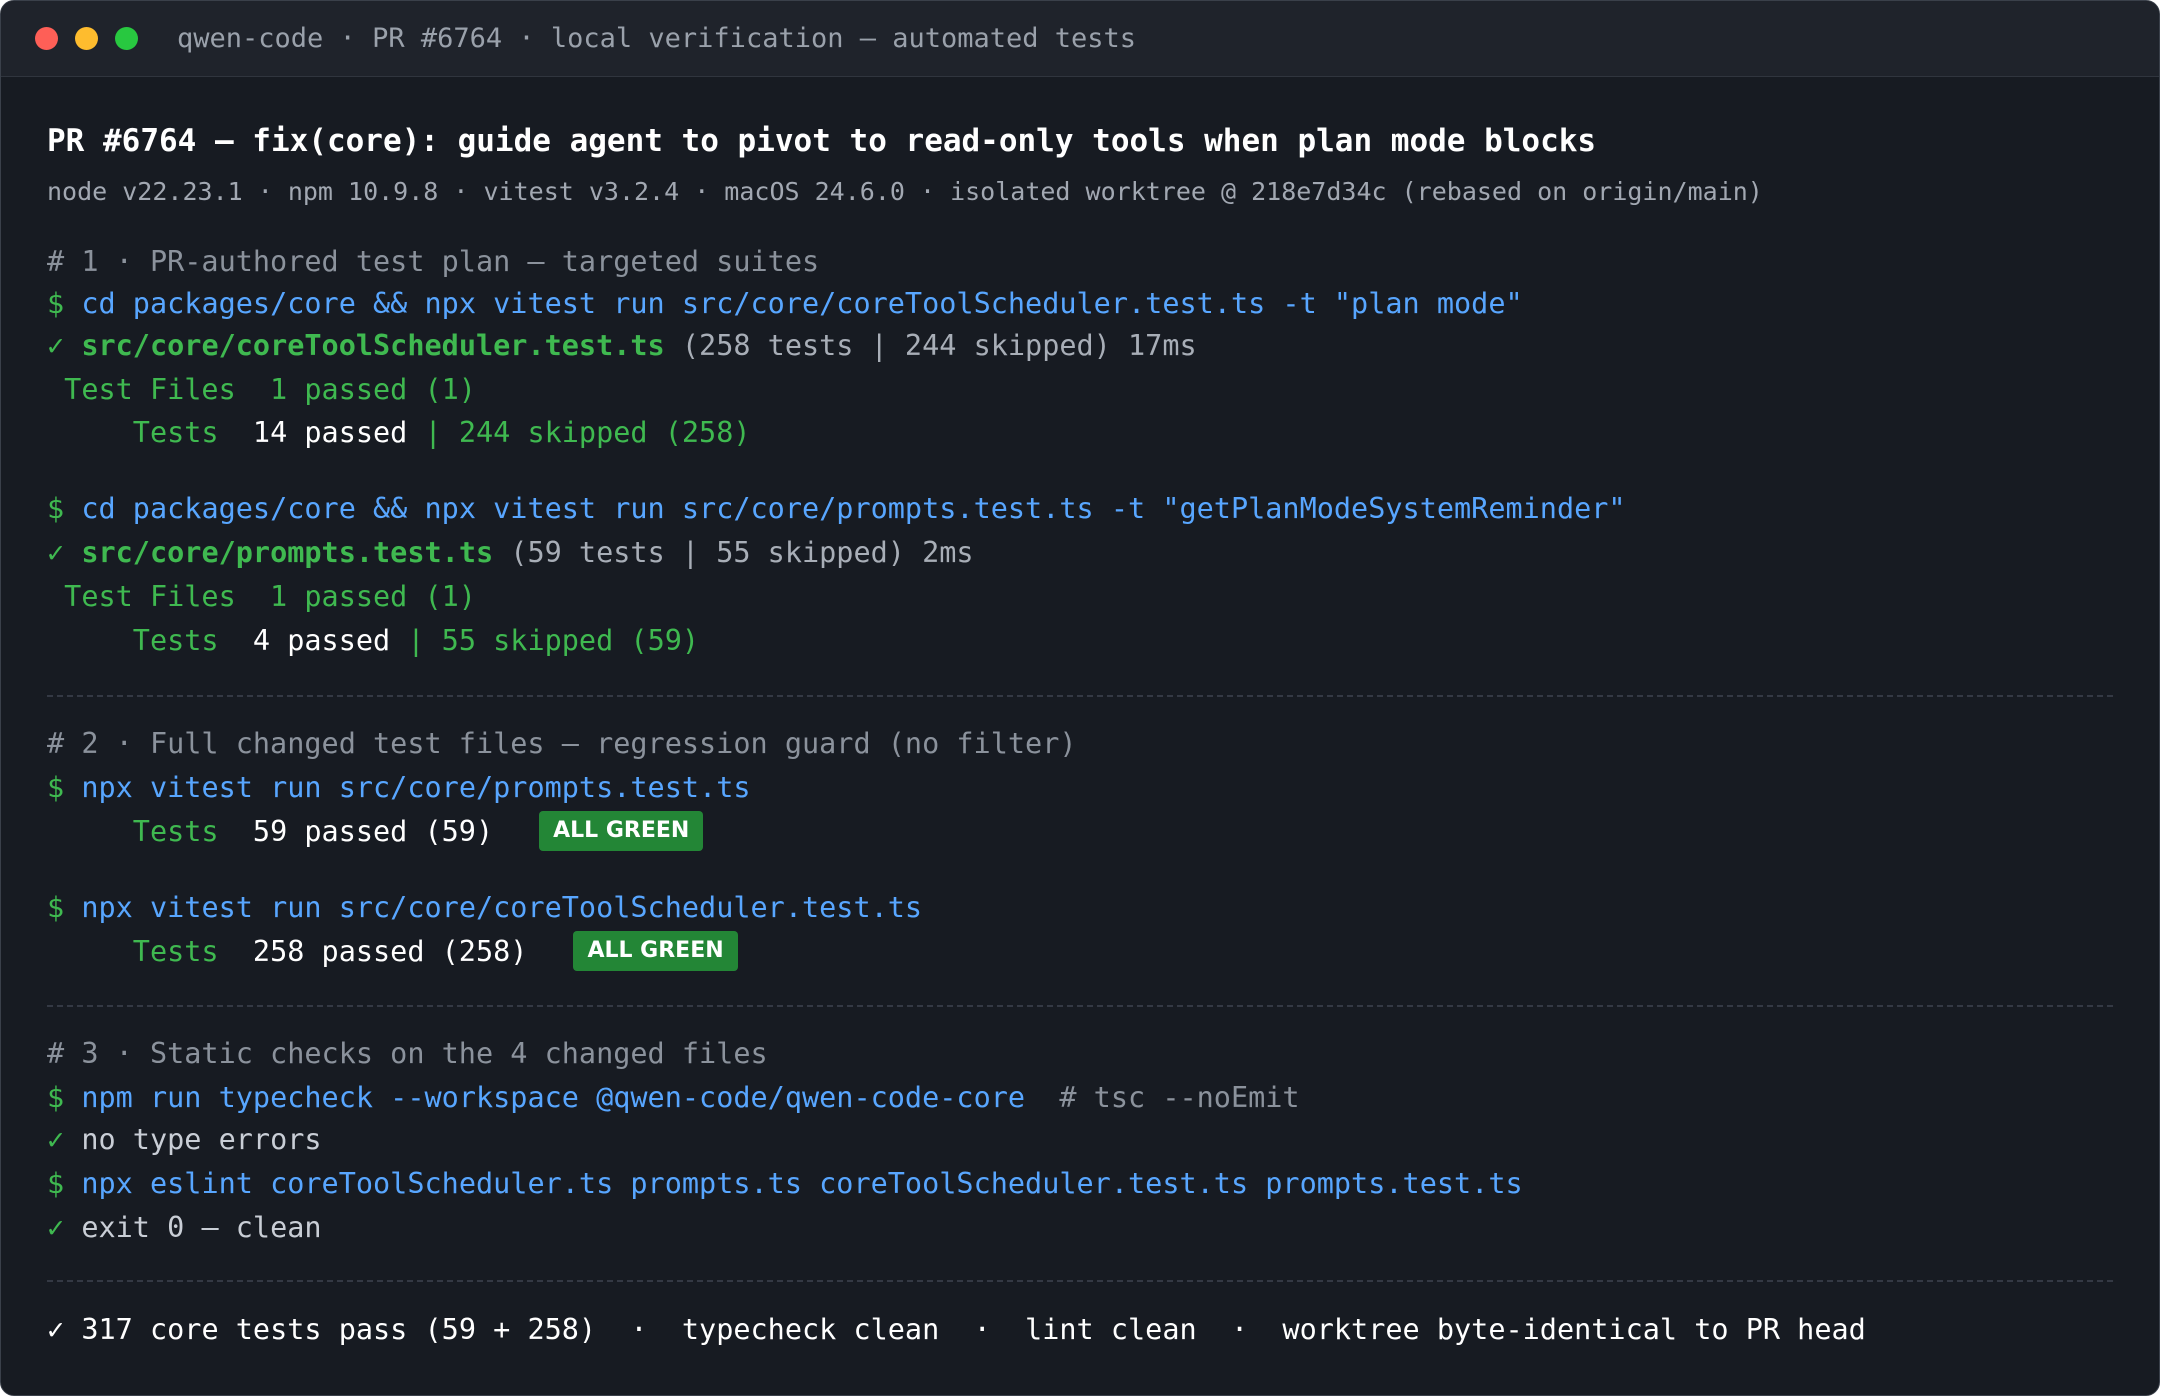 This screenshot has width=2160, height=1396. What do you see at coordinates (1162, 1097) in the screenshot?
I see `command-comment: # tsc --noEmit` at bounding box center [1162, 1097].